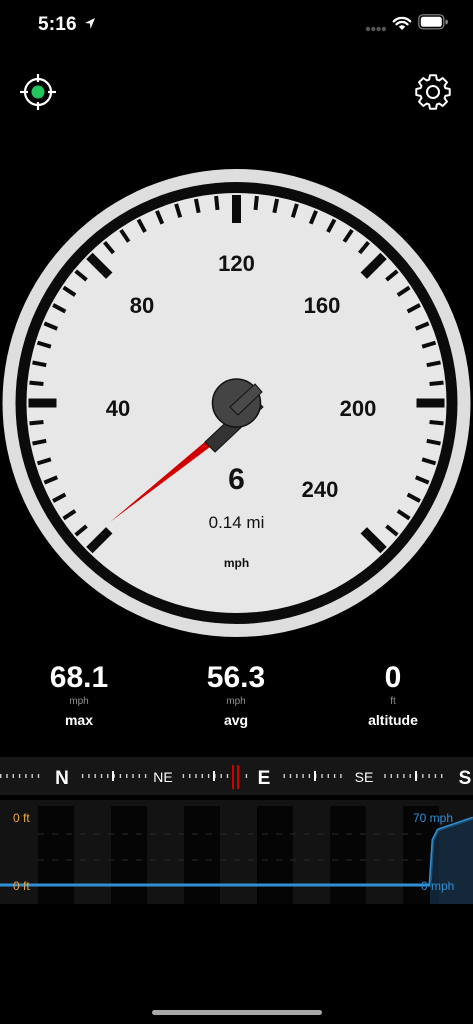 The height and width of the screenshot is (1024, 473). What do you see at coordinates (142, 305) in the screenshot?
I see `gauge-label: 80` at bounding box center [142, 305].